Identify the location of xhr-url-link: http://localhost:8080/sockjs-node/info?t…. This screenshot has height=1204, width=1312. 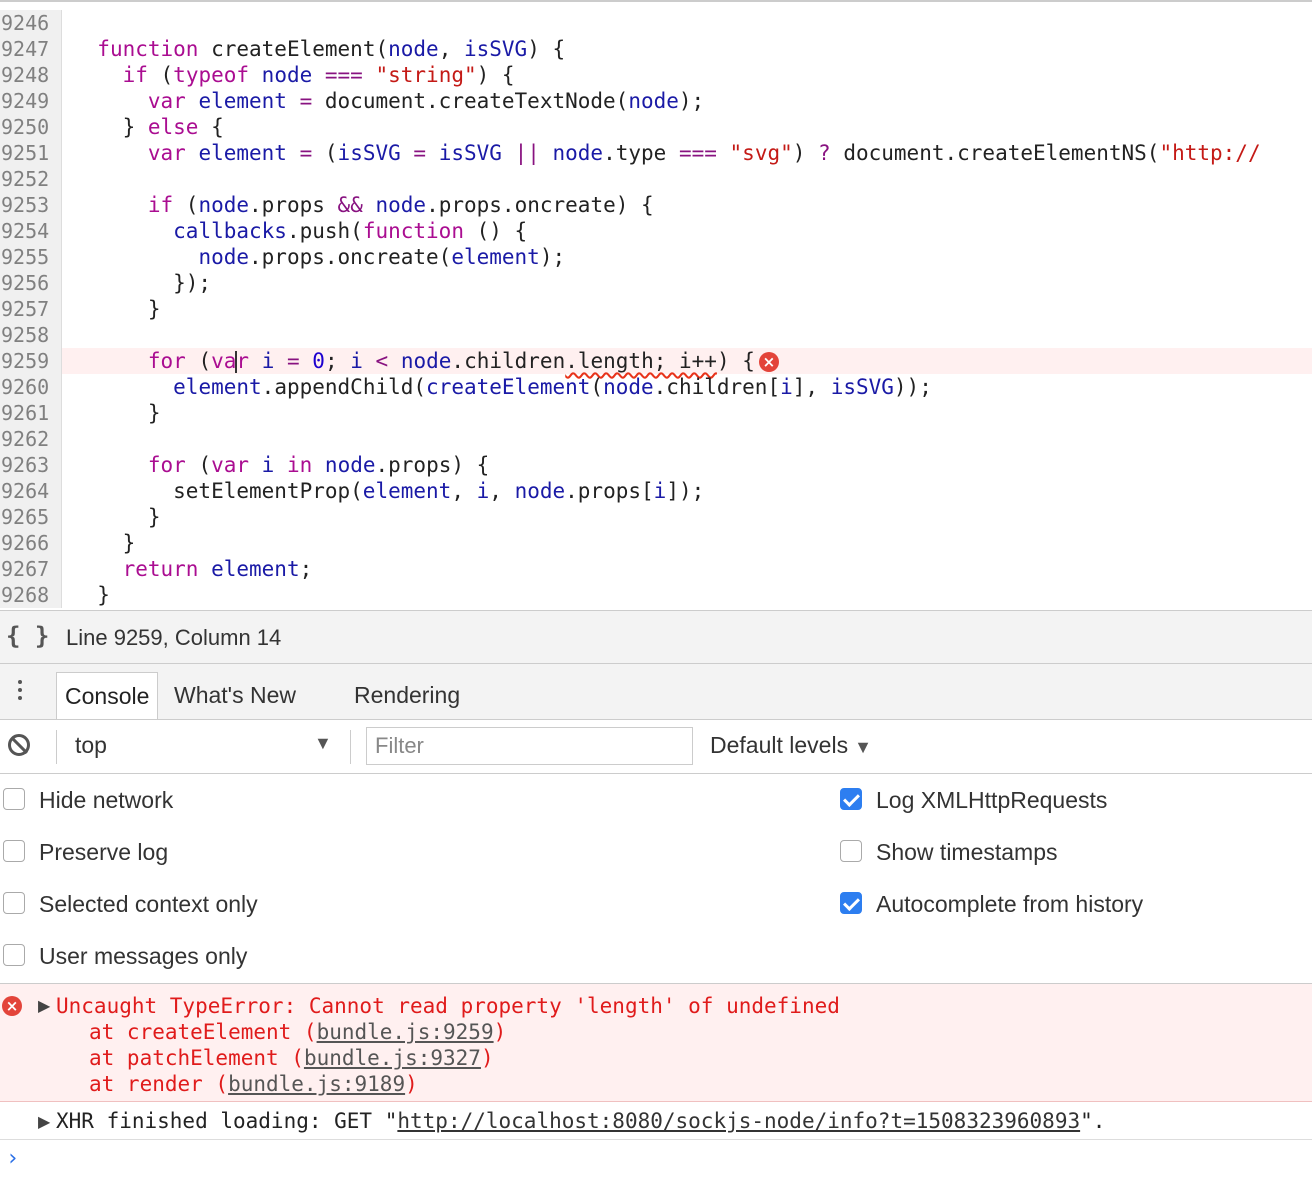
(738, 1121).